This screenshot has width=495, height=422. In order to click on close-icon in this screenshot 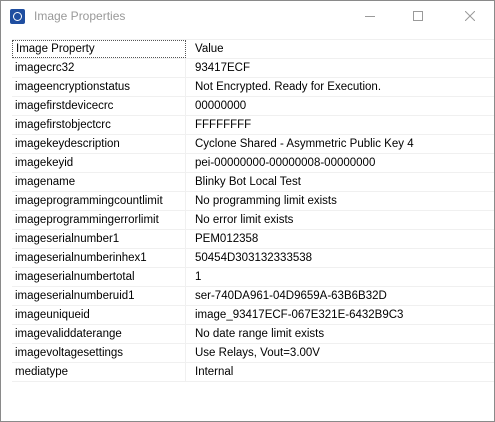, I will do `click(470, 16)`.